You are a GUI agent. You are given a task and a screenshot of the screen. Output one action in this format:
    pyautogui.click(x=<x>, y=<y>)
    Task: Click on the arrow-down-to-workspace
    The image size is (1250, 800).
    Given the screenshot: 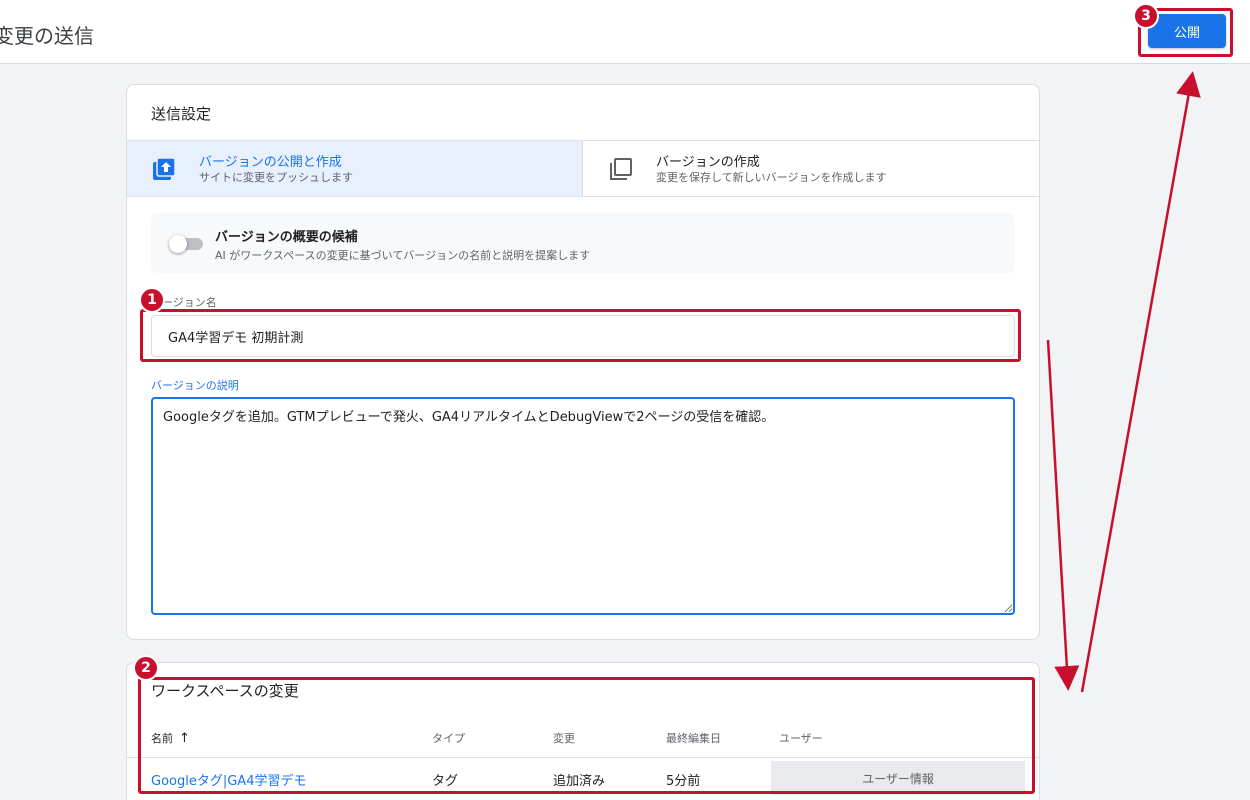 What is the action you would take?
    pyautogui.click(x=1063, y=515)
    